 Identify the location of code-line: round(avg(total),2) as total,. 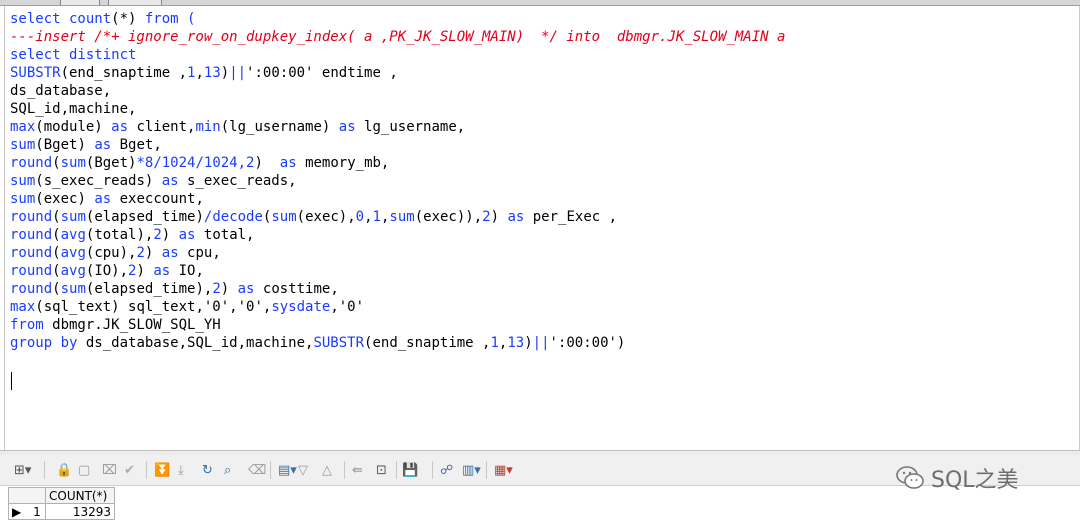
(132, 235).